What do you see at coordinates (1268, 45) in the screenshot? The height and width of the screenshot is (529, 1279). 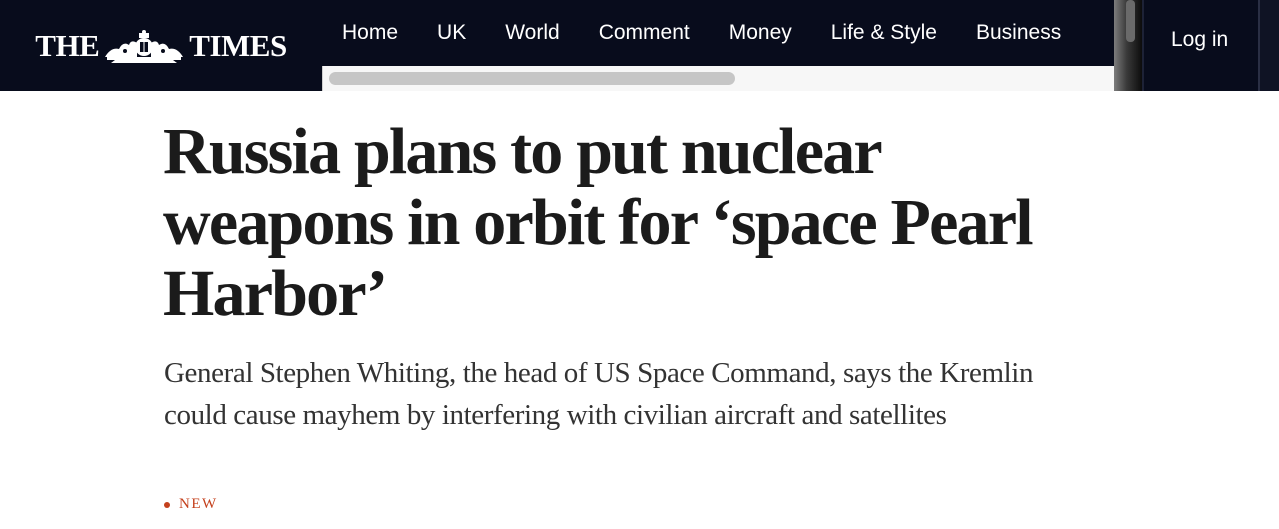 I see `header-right-edge` at bounding box center [1268, 45].